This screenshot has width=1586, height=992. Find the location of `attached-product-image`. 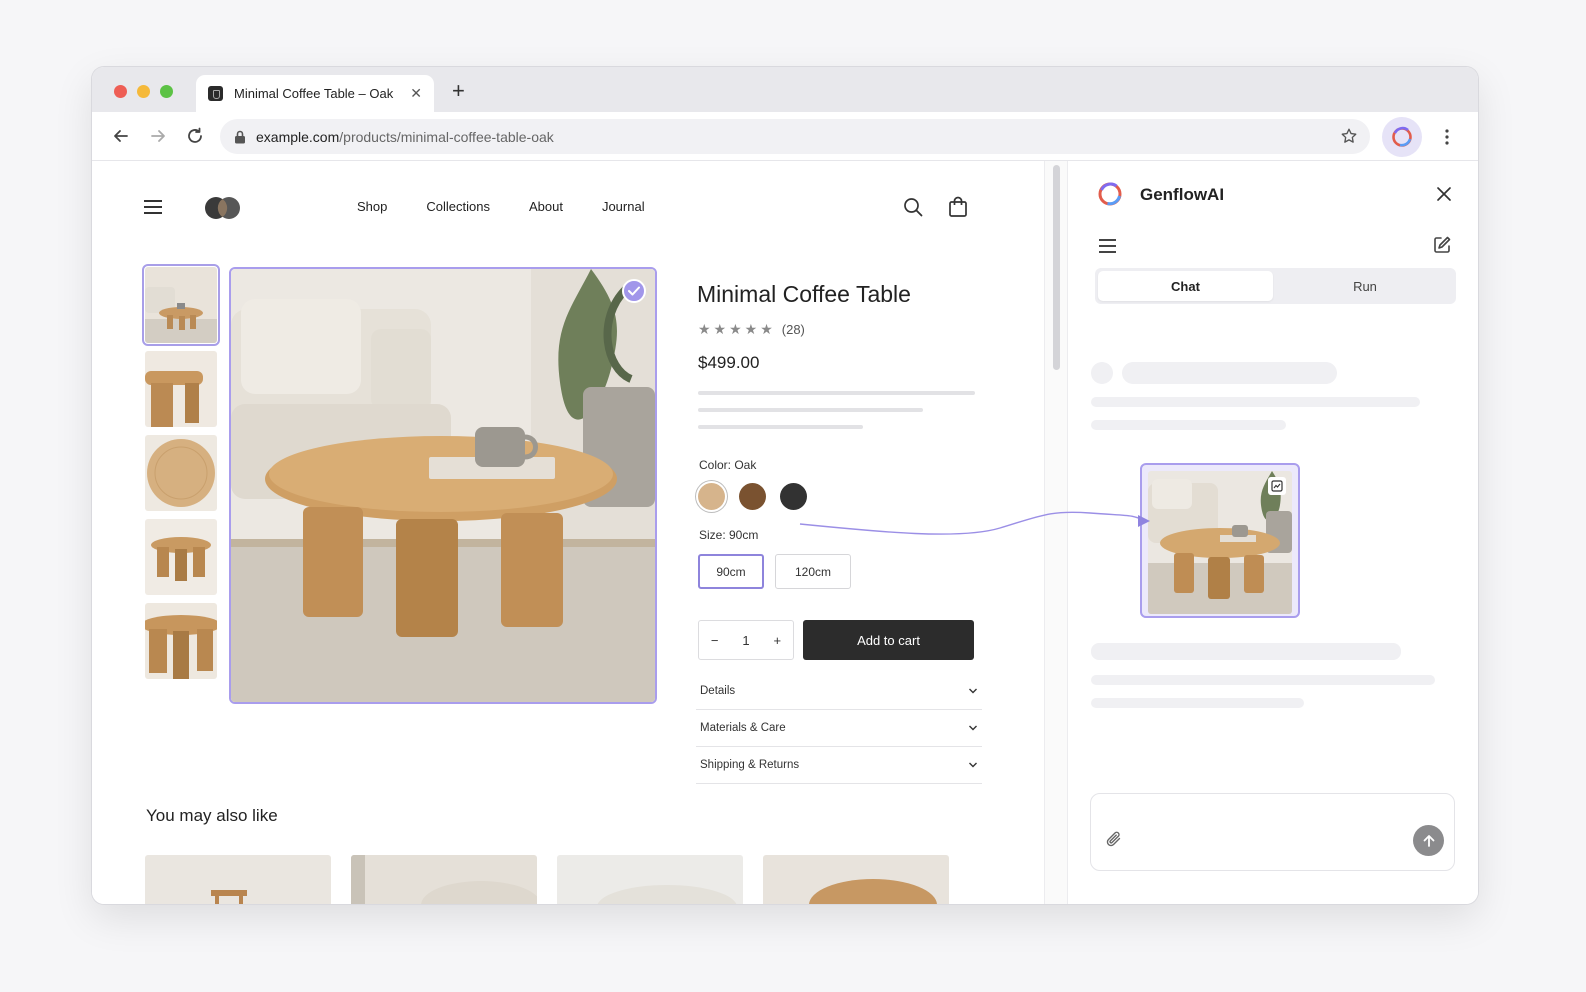

attached-product-image is located at coordinates (1220, 542).